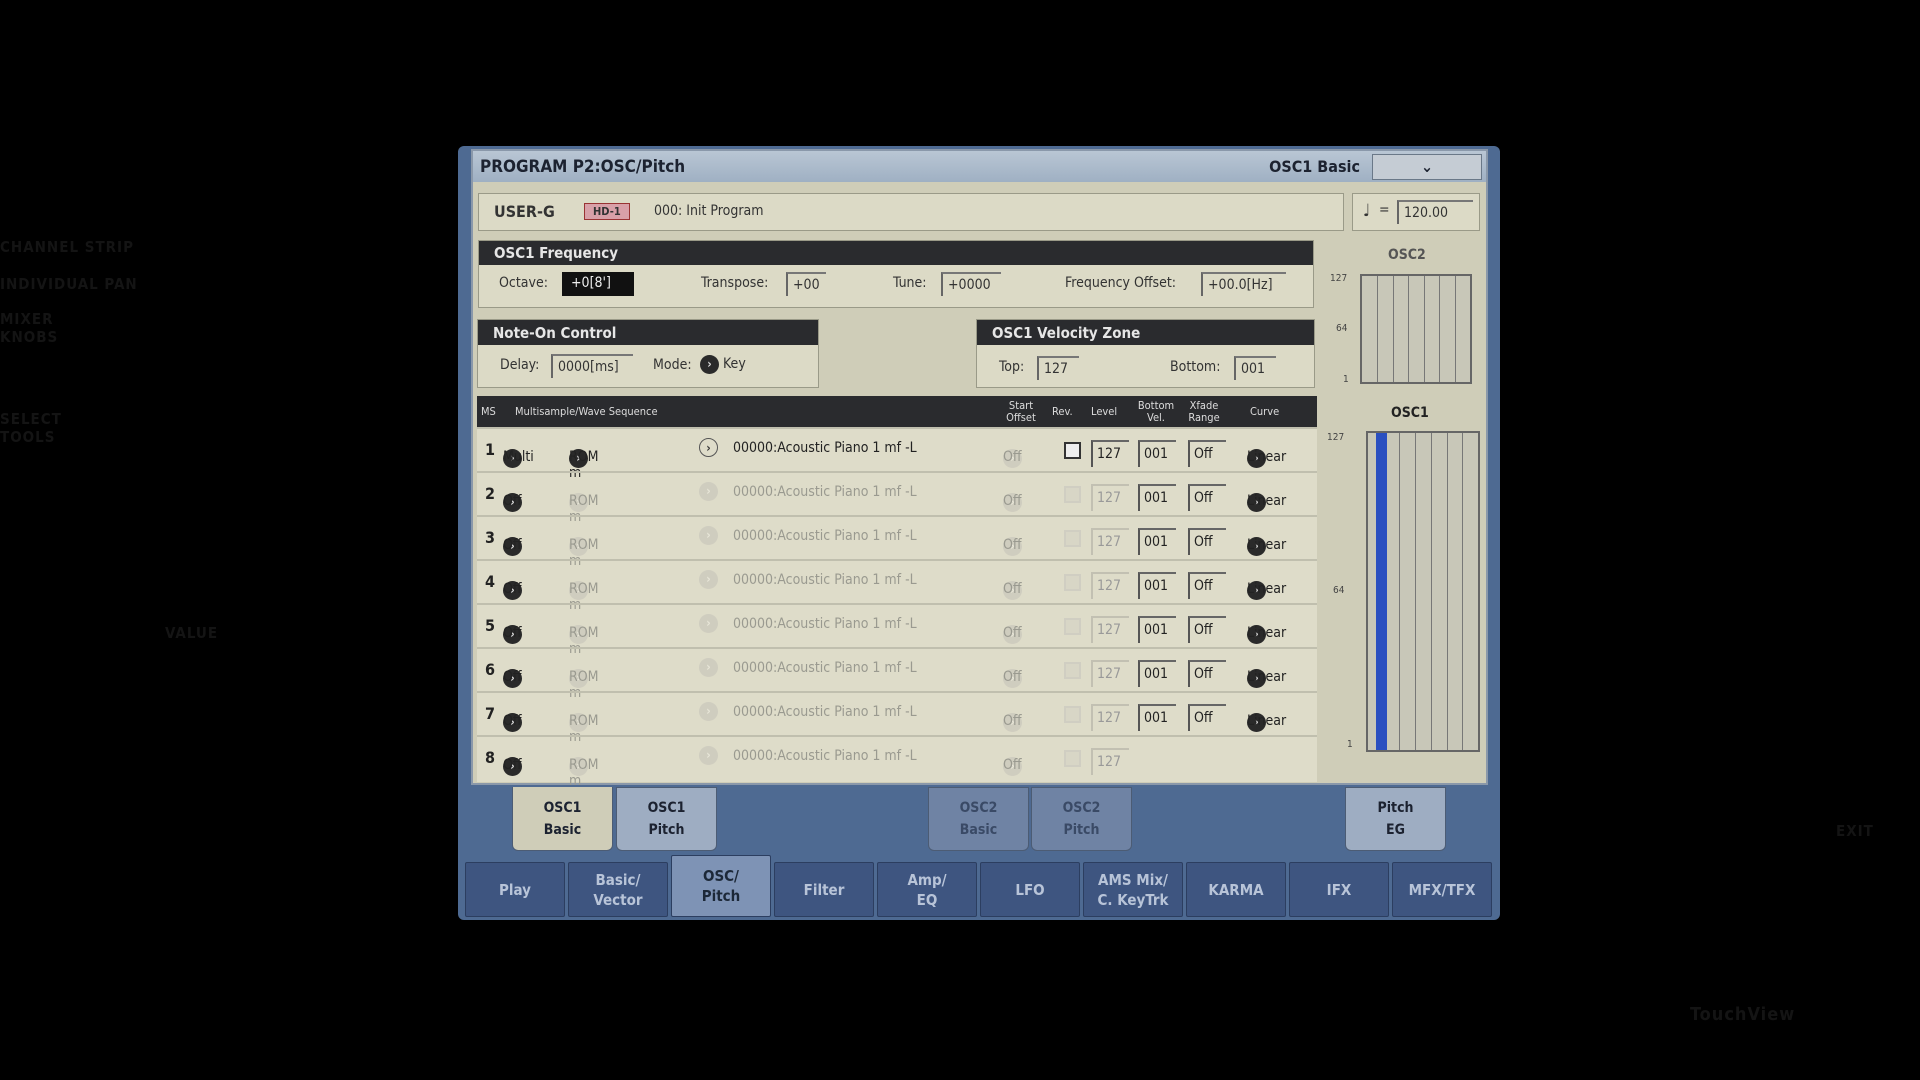 This screenshot has width=1920, height=1080. What do you see at coordinates (69, 284) in the screenshot?
I see `bg-individual-pan-label: INDIVIDUAL PAN` at bounding box center [69, 284].